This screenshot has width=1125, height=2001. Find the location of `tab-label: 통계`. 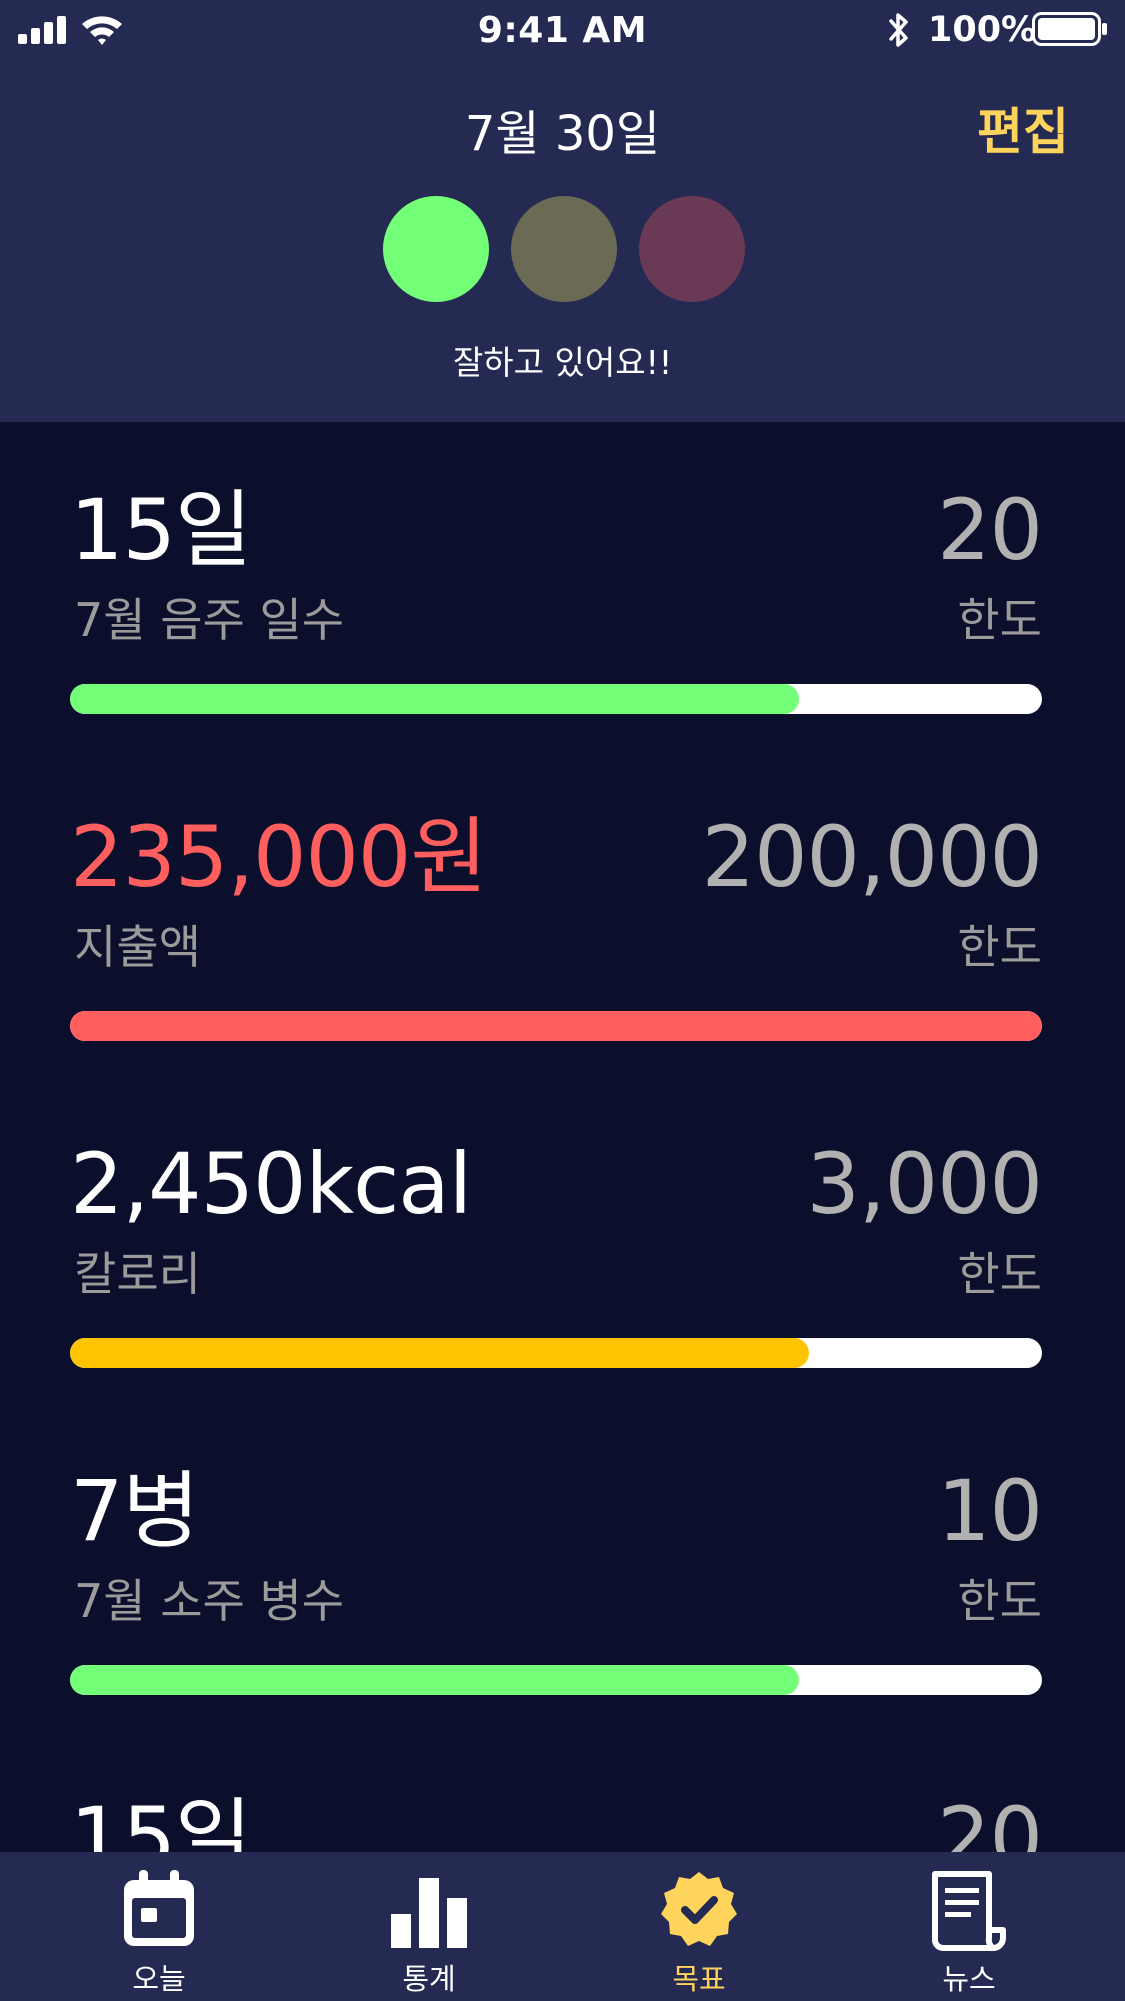

tab-label: 통계 is located at coordinates (429, 1979).